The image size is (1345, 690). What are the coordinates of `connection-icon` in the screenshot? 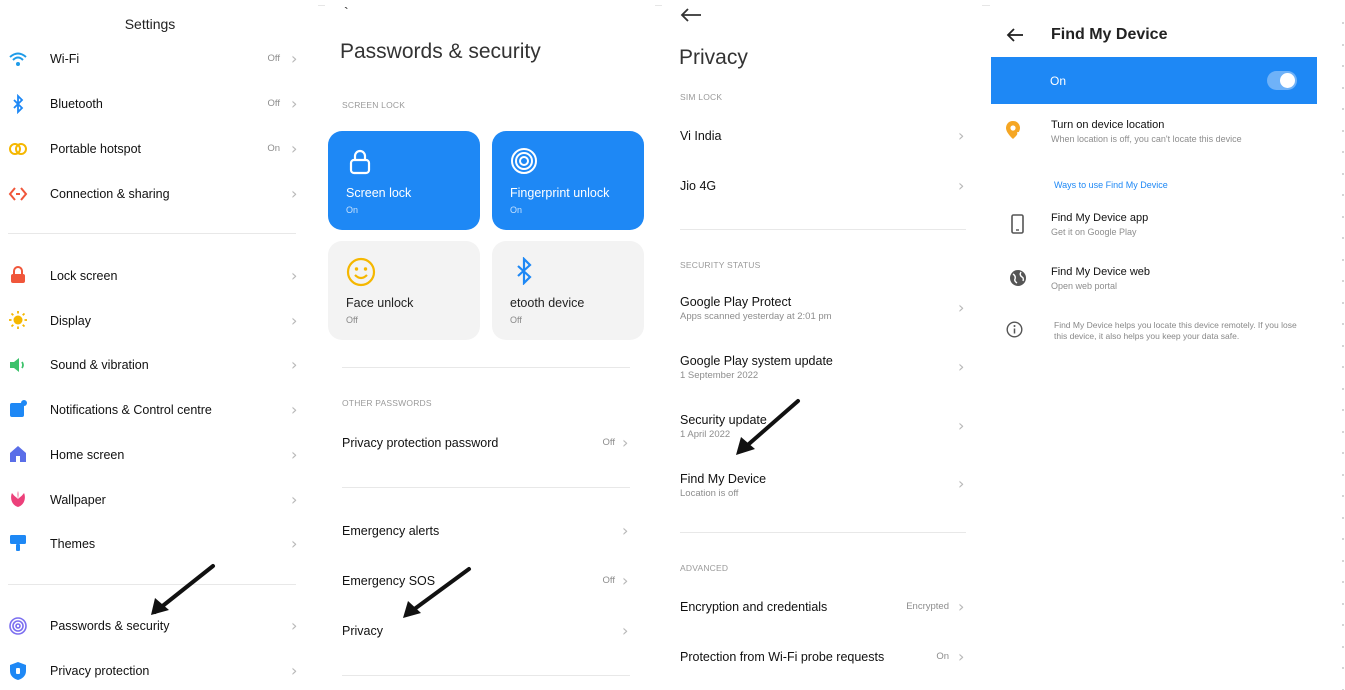 It's located at (18, 194).